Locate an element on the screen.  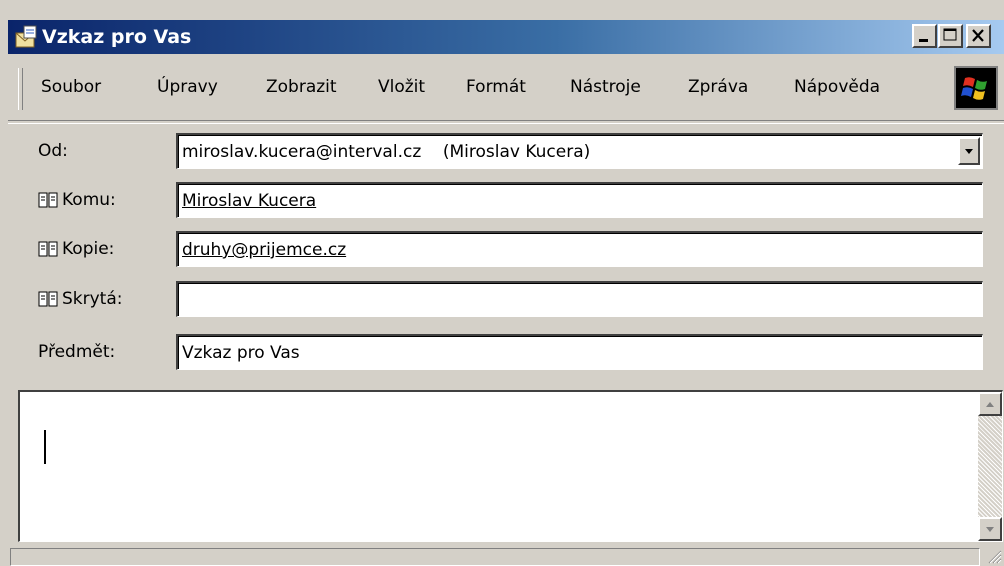
arrow-up-icon is located at coordinates (990, 404).